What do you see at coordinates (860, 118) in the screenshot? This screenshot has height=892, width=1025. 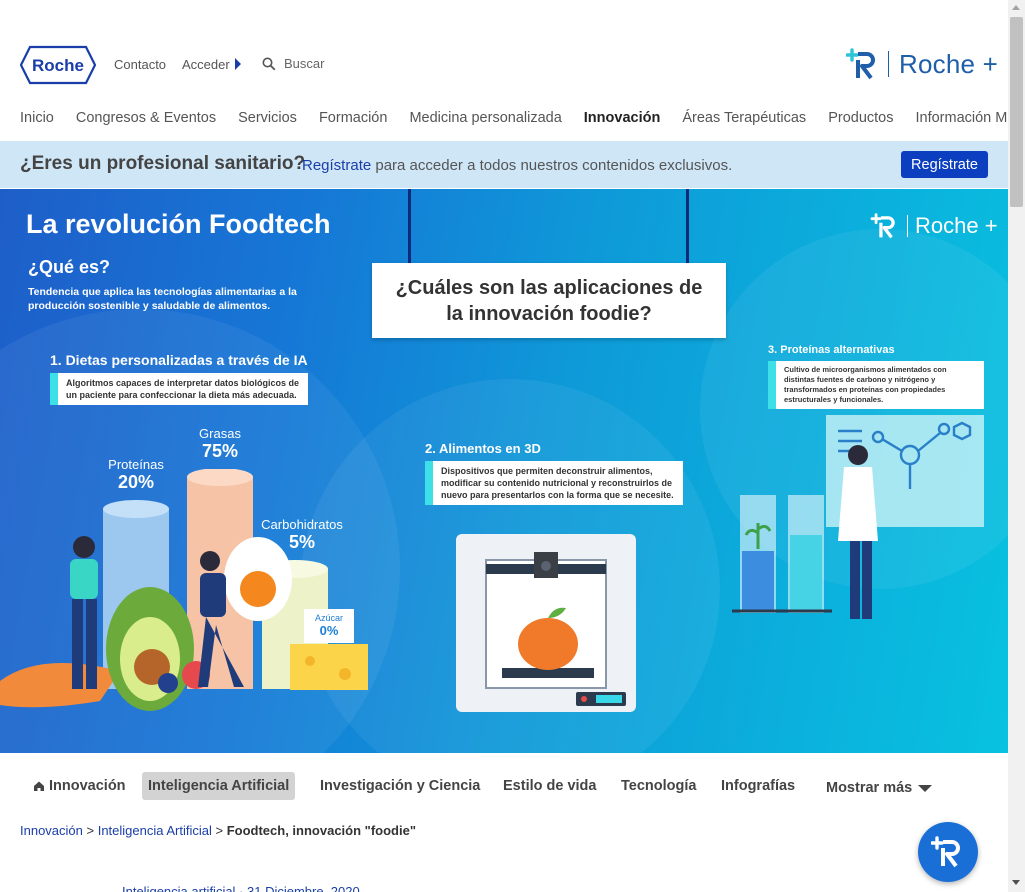 I see `nav-productos: Productos` at bounding box center [860, 118].